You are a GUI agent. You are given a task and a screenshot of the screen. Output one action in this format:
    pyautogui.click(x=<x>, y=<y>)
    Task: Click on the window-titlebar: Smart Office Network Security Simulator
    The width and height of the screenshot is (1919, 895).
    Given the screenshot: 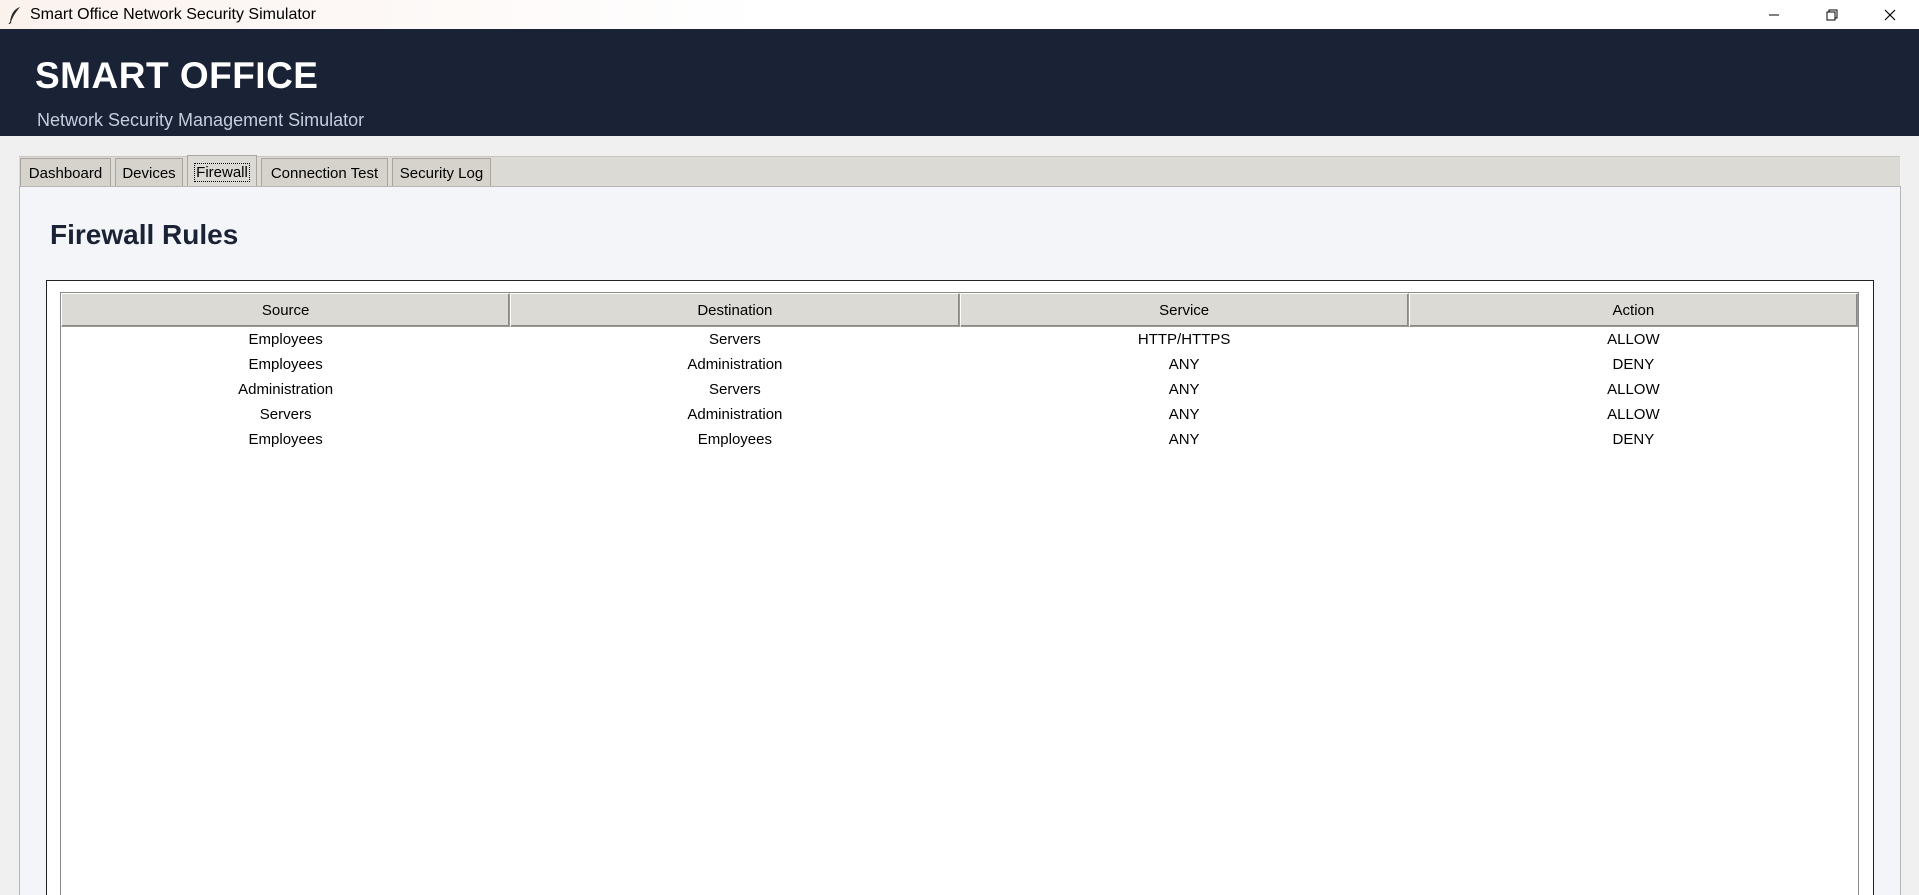 What is the action you would take?
    pyautogui.click(x=959, y=14)
    